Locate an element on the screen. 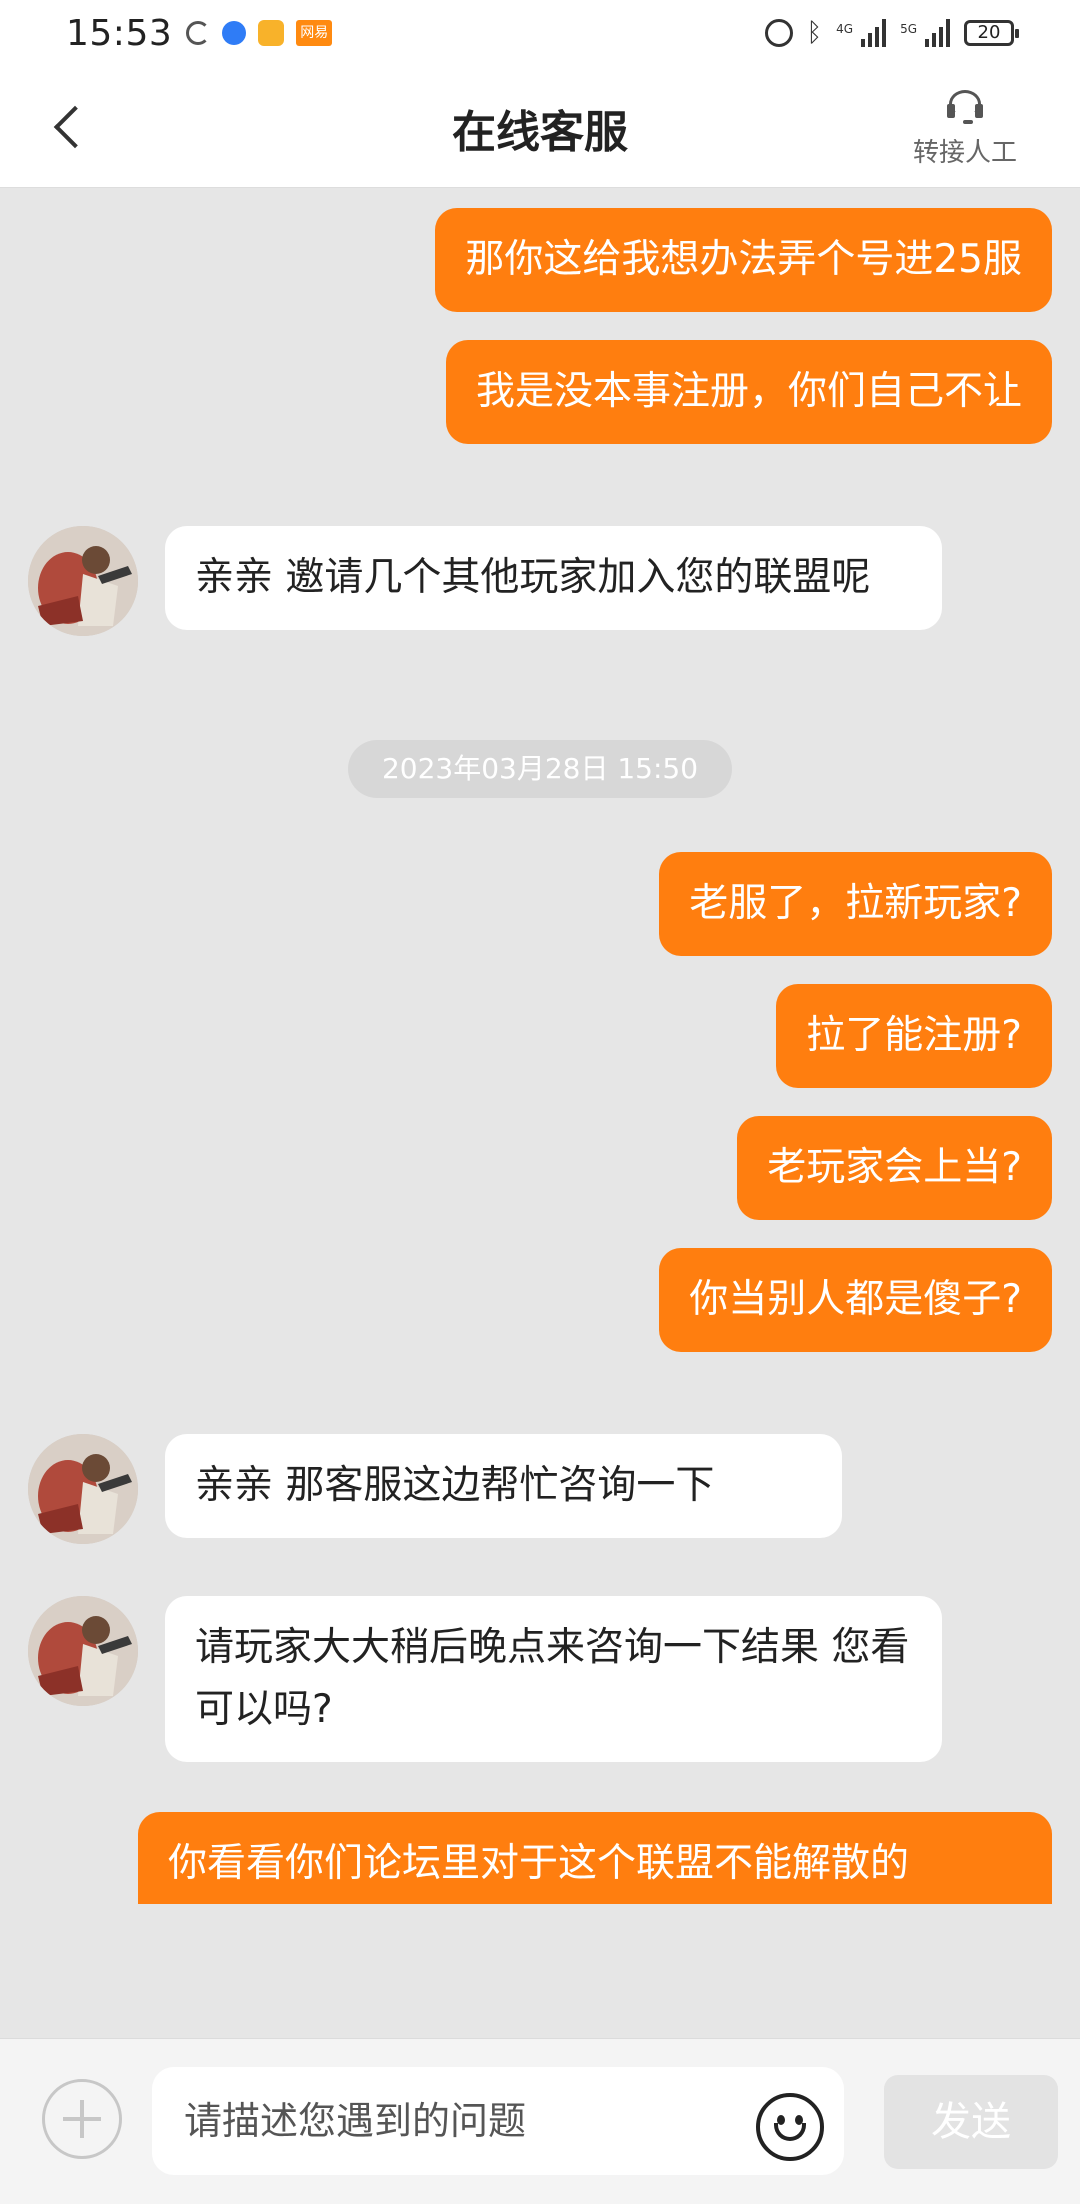  status-bar: 15:53 网易 ᛒ 4G 5G 20 is located at coordinates (540, 33).